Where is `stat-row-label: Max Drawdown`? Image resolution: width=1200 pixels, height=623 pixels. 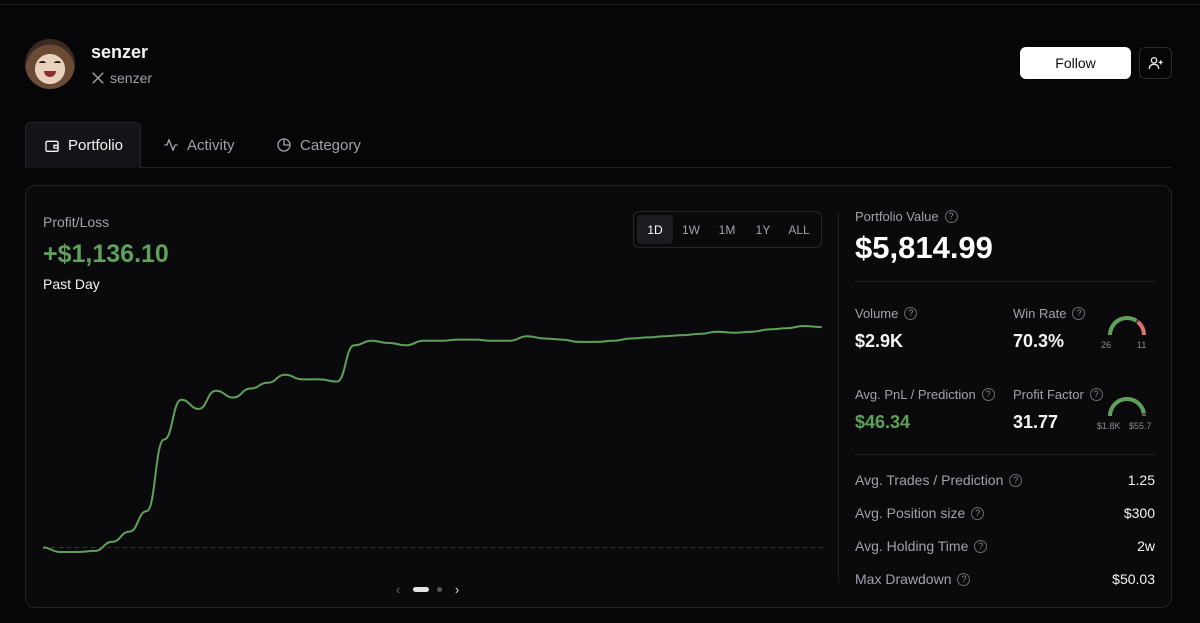
stat-row-label: Max Drawdown is located at coordinates (903, 579).